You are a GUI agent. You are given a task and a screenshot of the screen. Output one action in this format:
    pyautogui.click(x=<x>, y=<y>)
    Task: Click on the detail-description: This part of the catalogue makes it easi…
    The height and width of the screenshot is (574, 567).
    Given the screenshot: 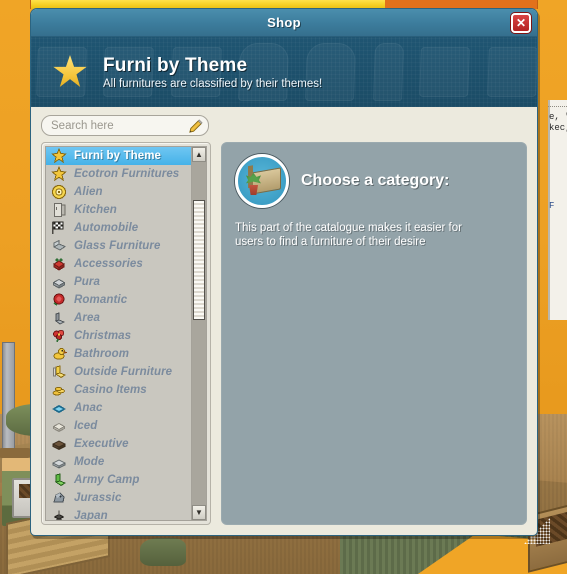 What is the action you would take?
    pyautogui.click(x=348, y=235)
    